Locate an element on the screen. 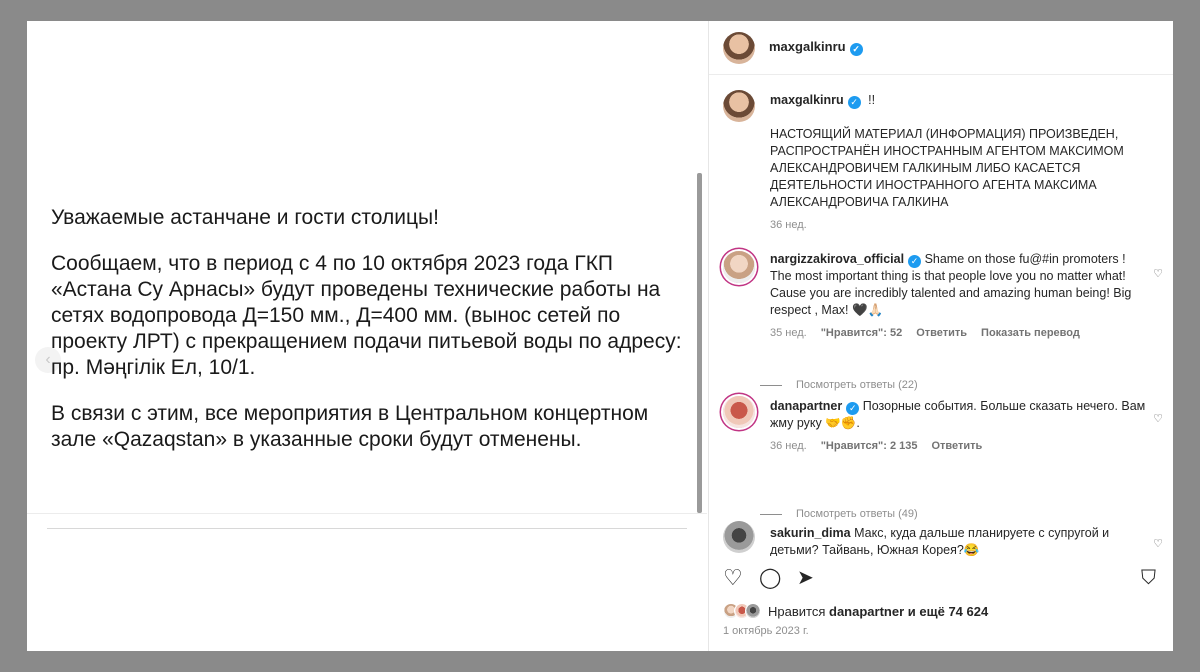 This screenshot has width=1200, height=672. comment-username: sakurin_dima is located at coordinates (810, 533).